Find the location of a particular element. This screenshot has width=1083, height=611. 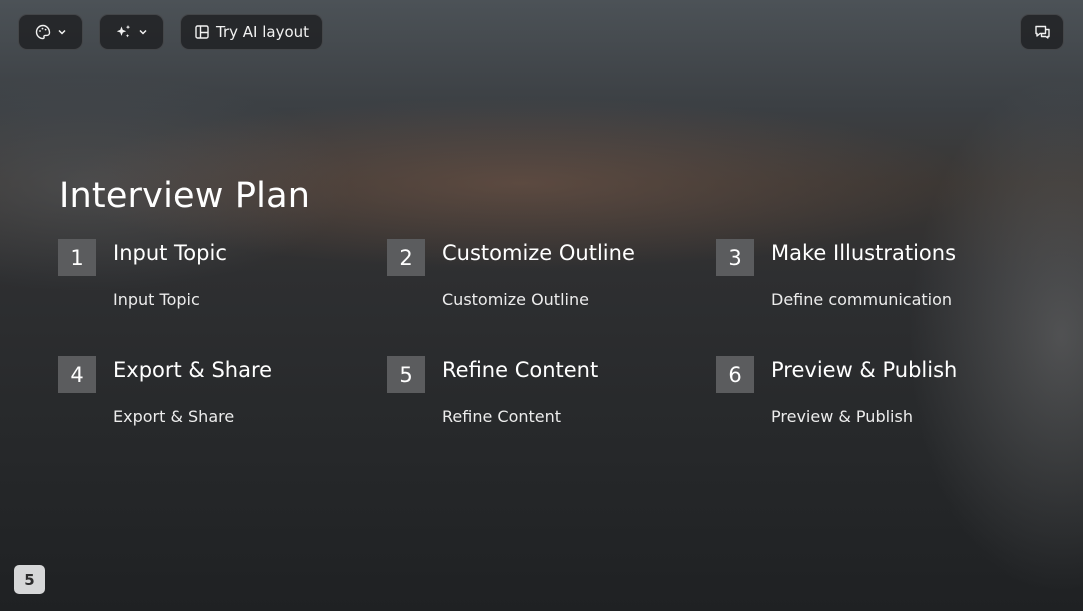

theme-dropdown-button is located at coordinates (50, 32).